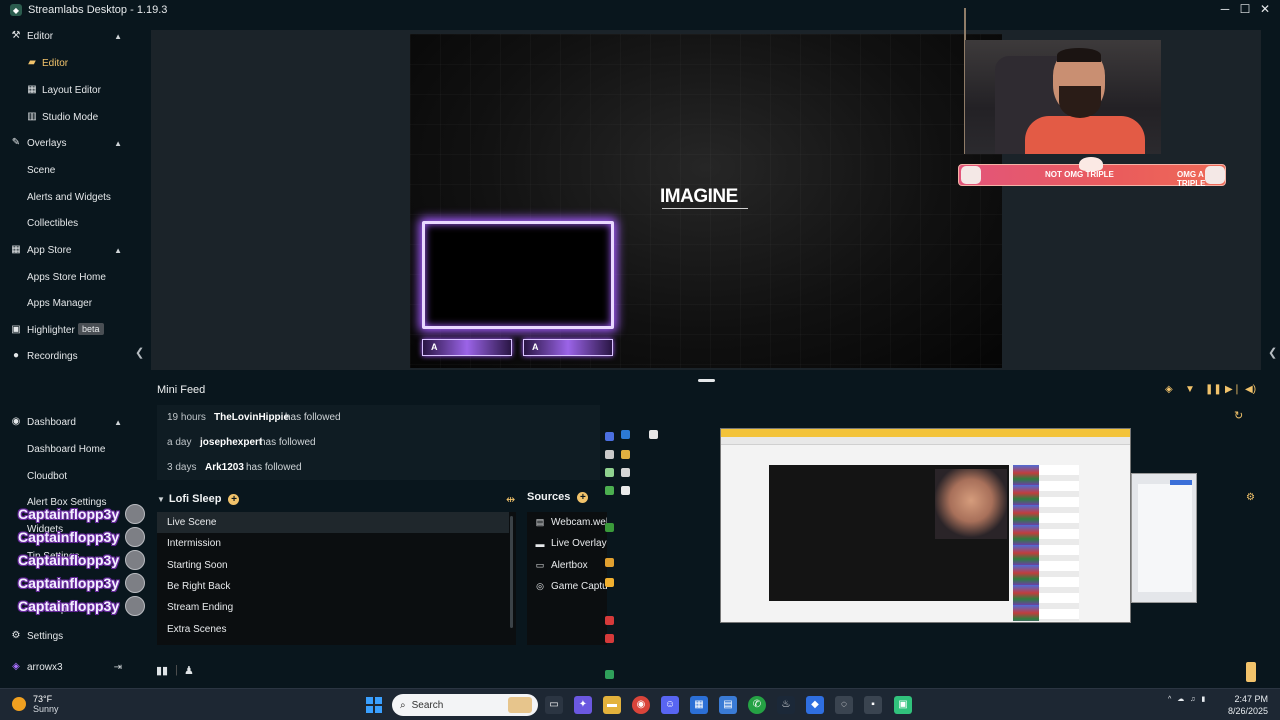 The height and width of the screenshot is (720, 1280). I want to click on scene-collection-name: Lofi Sleep, so click(195, 499).